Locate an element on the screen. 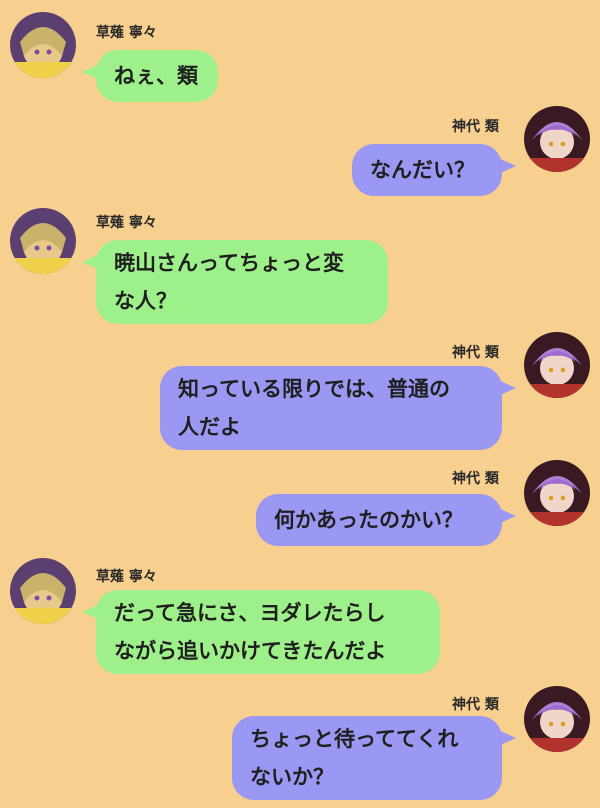 The height and width of the screenshot is (808, 600). message-bubble: 知っている限りでは、普通の 人だよ is located at coordinates (338, 408).